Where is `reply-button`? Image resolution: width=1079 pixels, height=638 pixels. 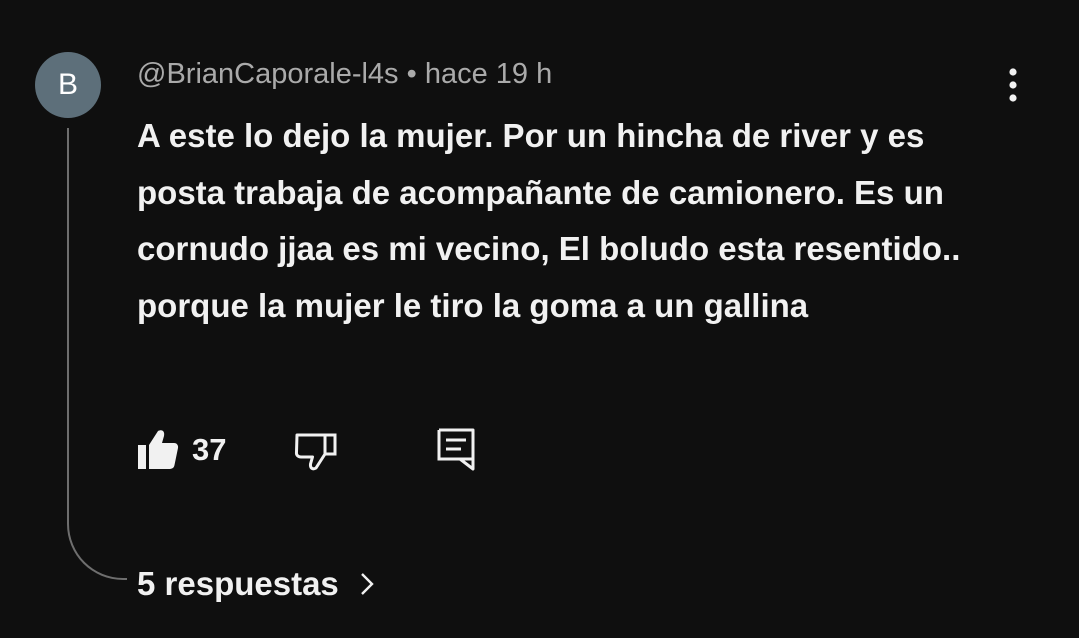 reply-button is located at coordinates (457, 449).